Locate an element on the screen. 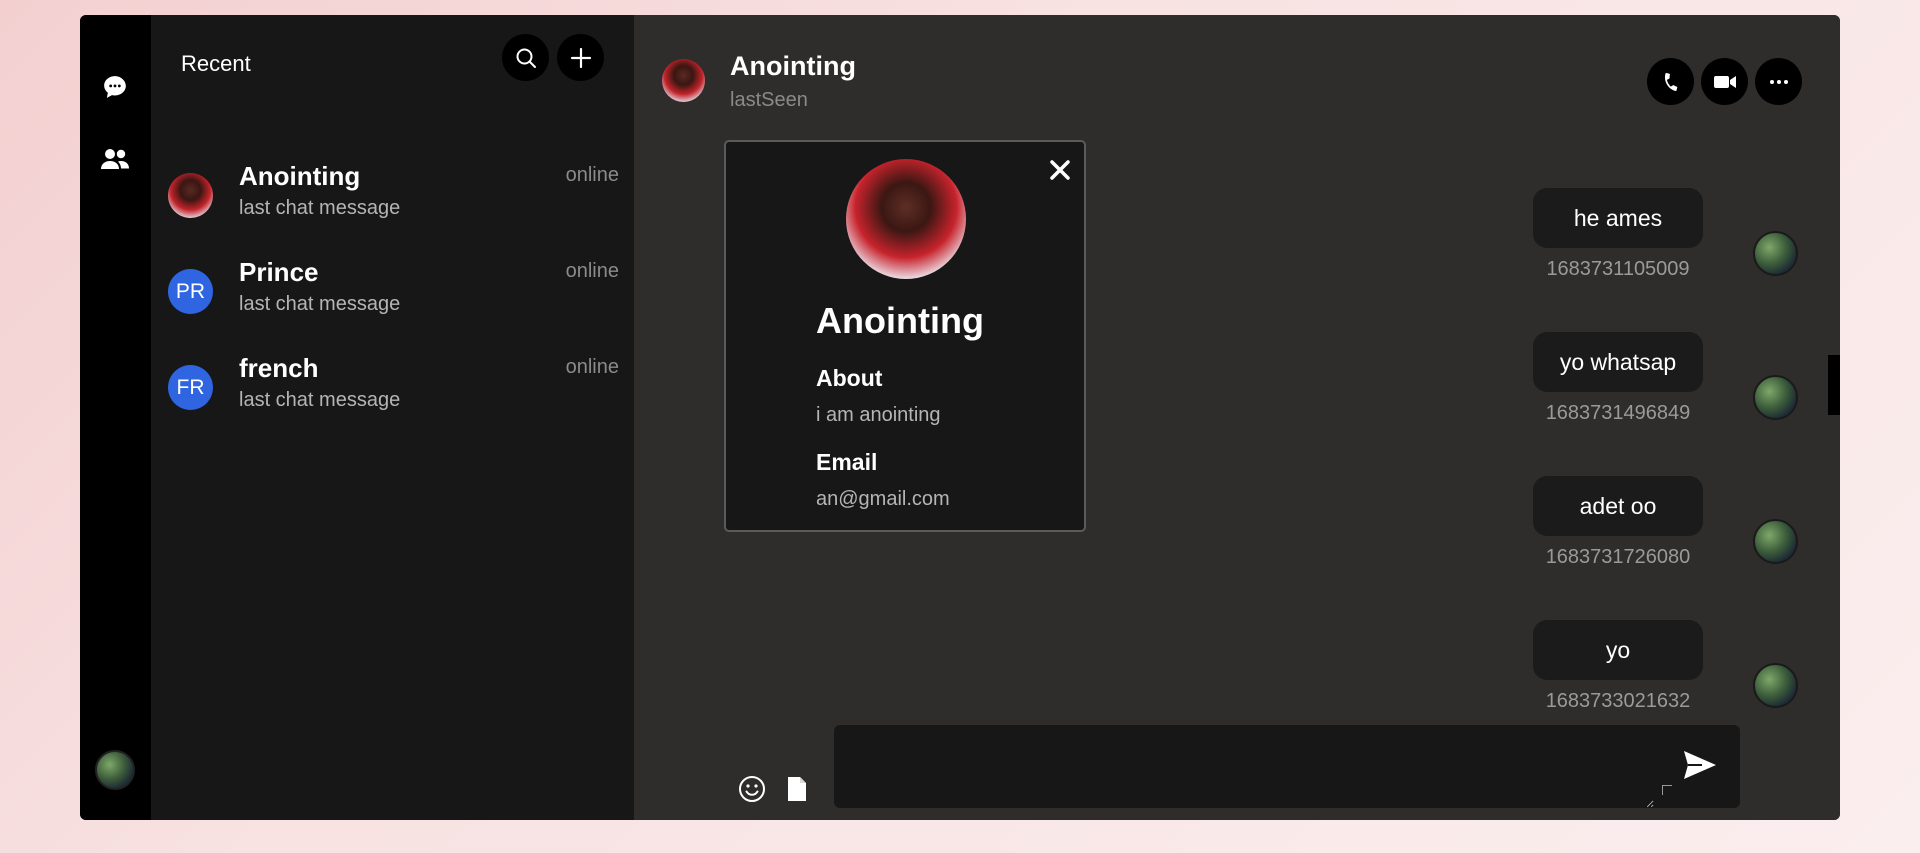  search-icon is located at coordinates (526, 58).